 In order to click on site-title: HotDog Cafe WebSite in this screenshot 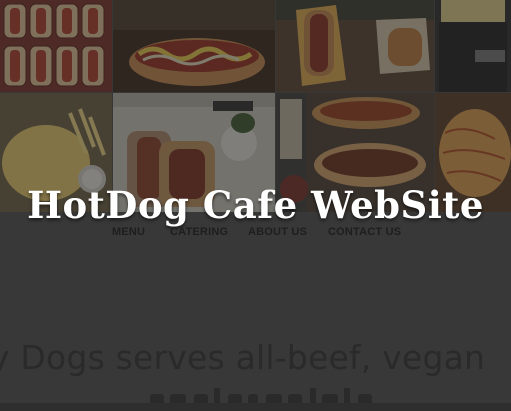, I will do `click(255, 205)`.